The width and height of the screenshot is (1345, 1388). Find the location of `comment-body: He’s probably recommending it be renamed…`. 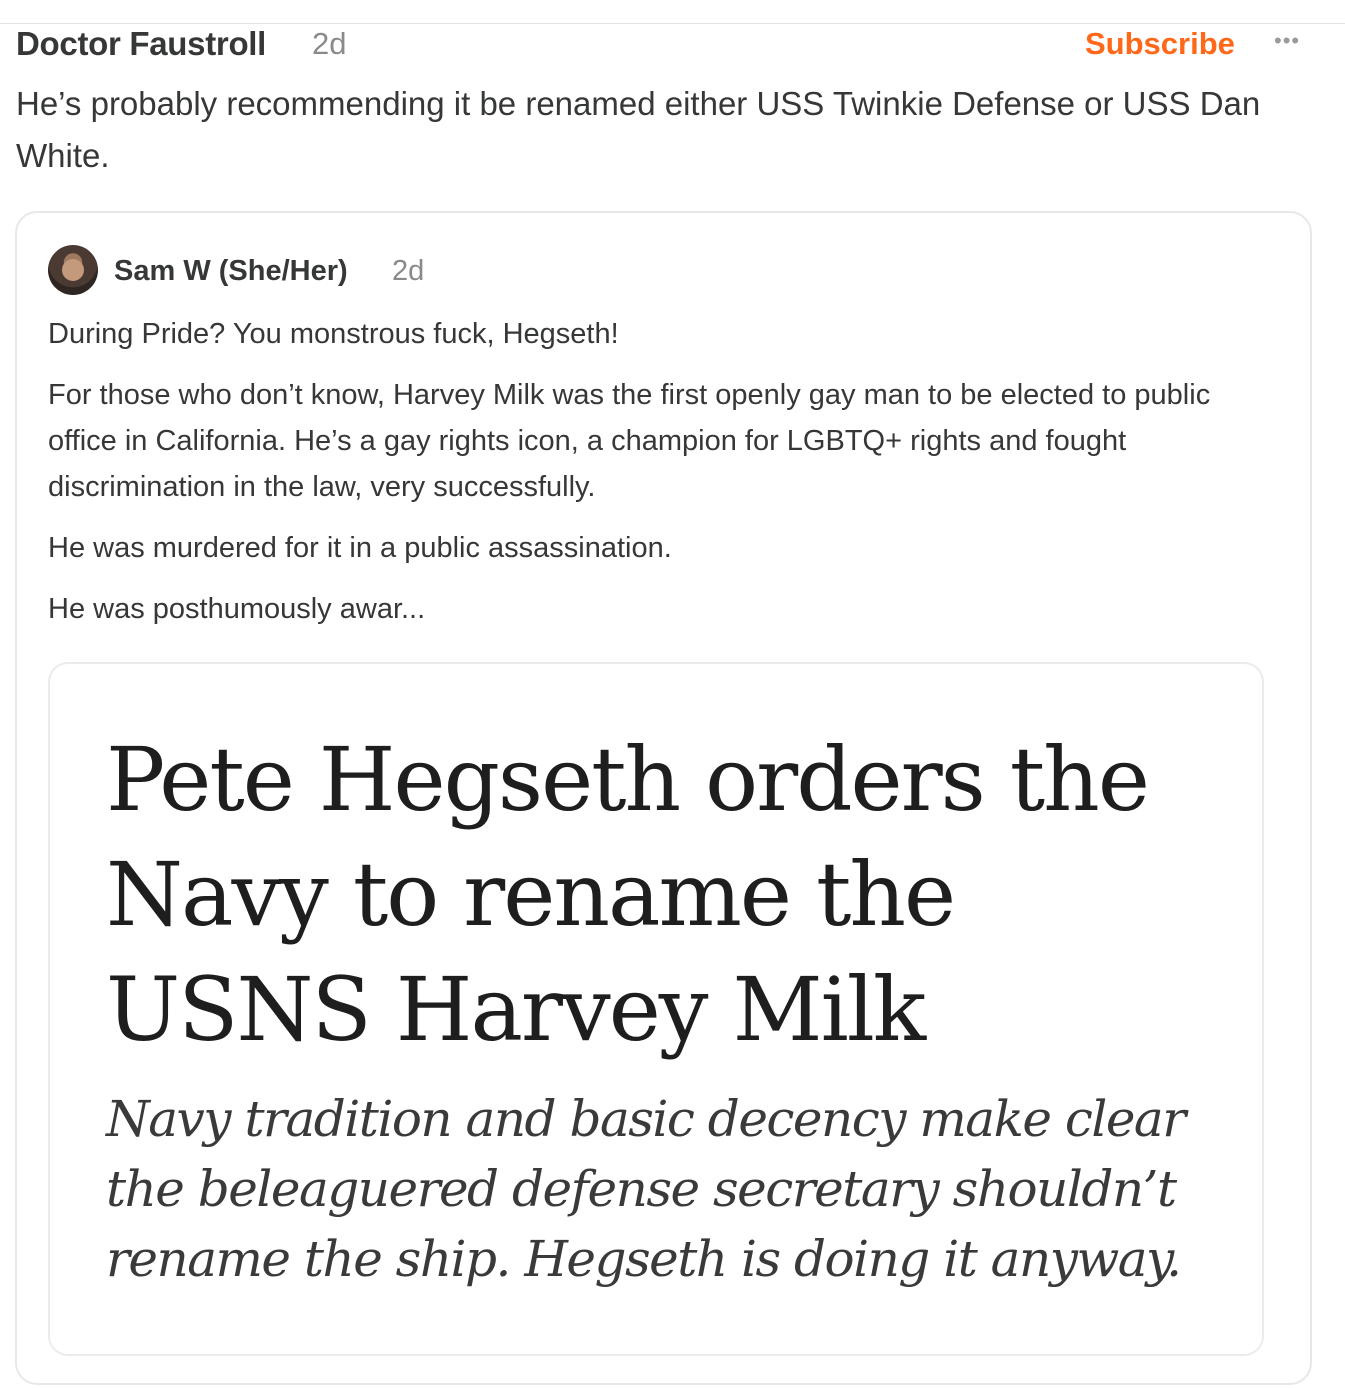

comment-body: He’s probably recommending it be renamed… is located at coordinates (638, 129).